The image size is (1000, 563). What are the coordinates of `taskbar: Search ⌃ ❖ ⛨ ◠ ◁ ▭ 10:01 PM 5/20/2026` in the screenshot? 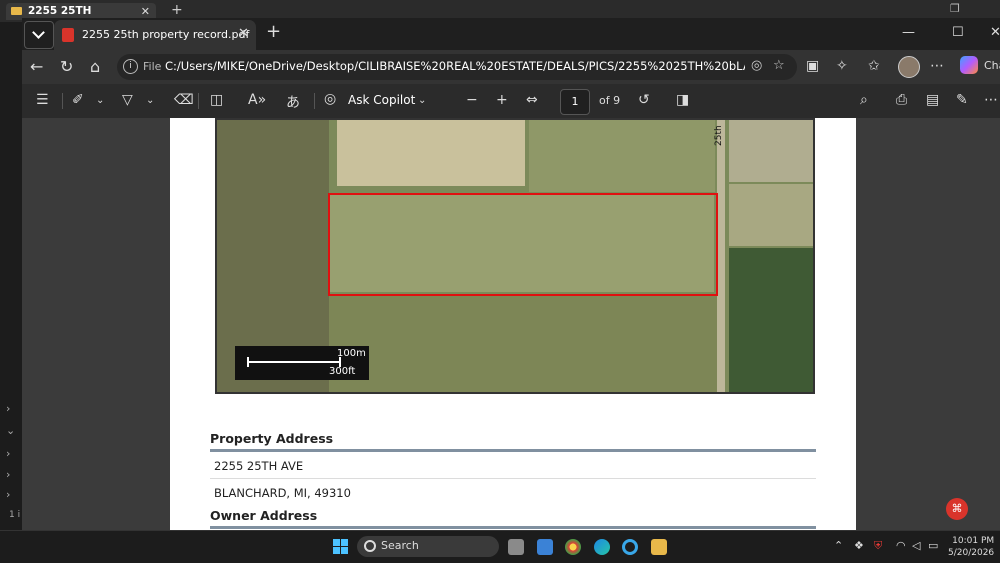 It's located at (500, 546).